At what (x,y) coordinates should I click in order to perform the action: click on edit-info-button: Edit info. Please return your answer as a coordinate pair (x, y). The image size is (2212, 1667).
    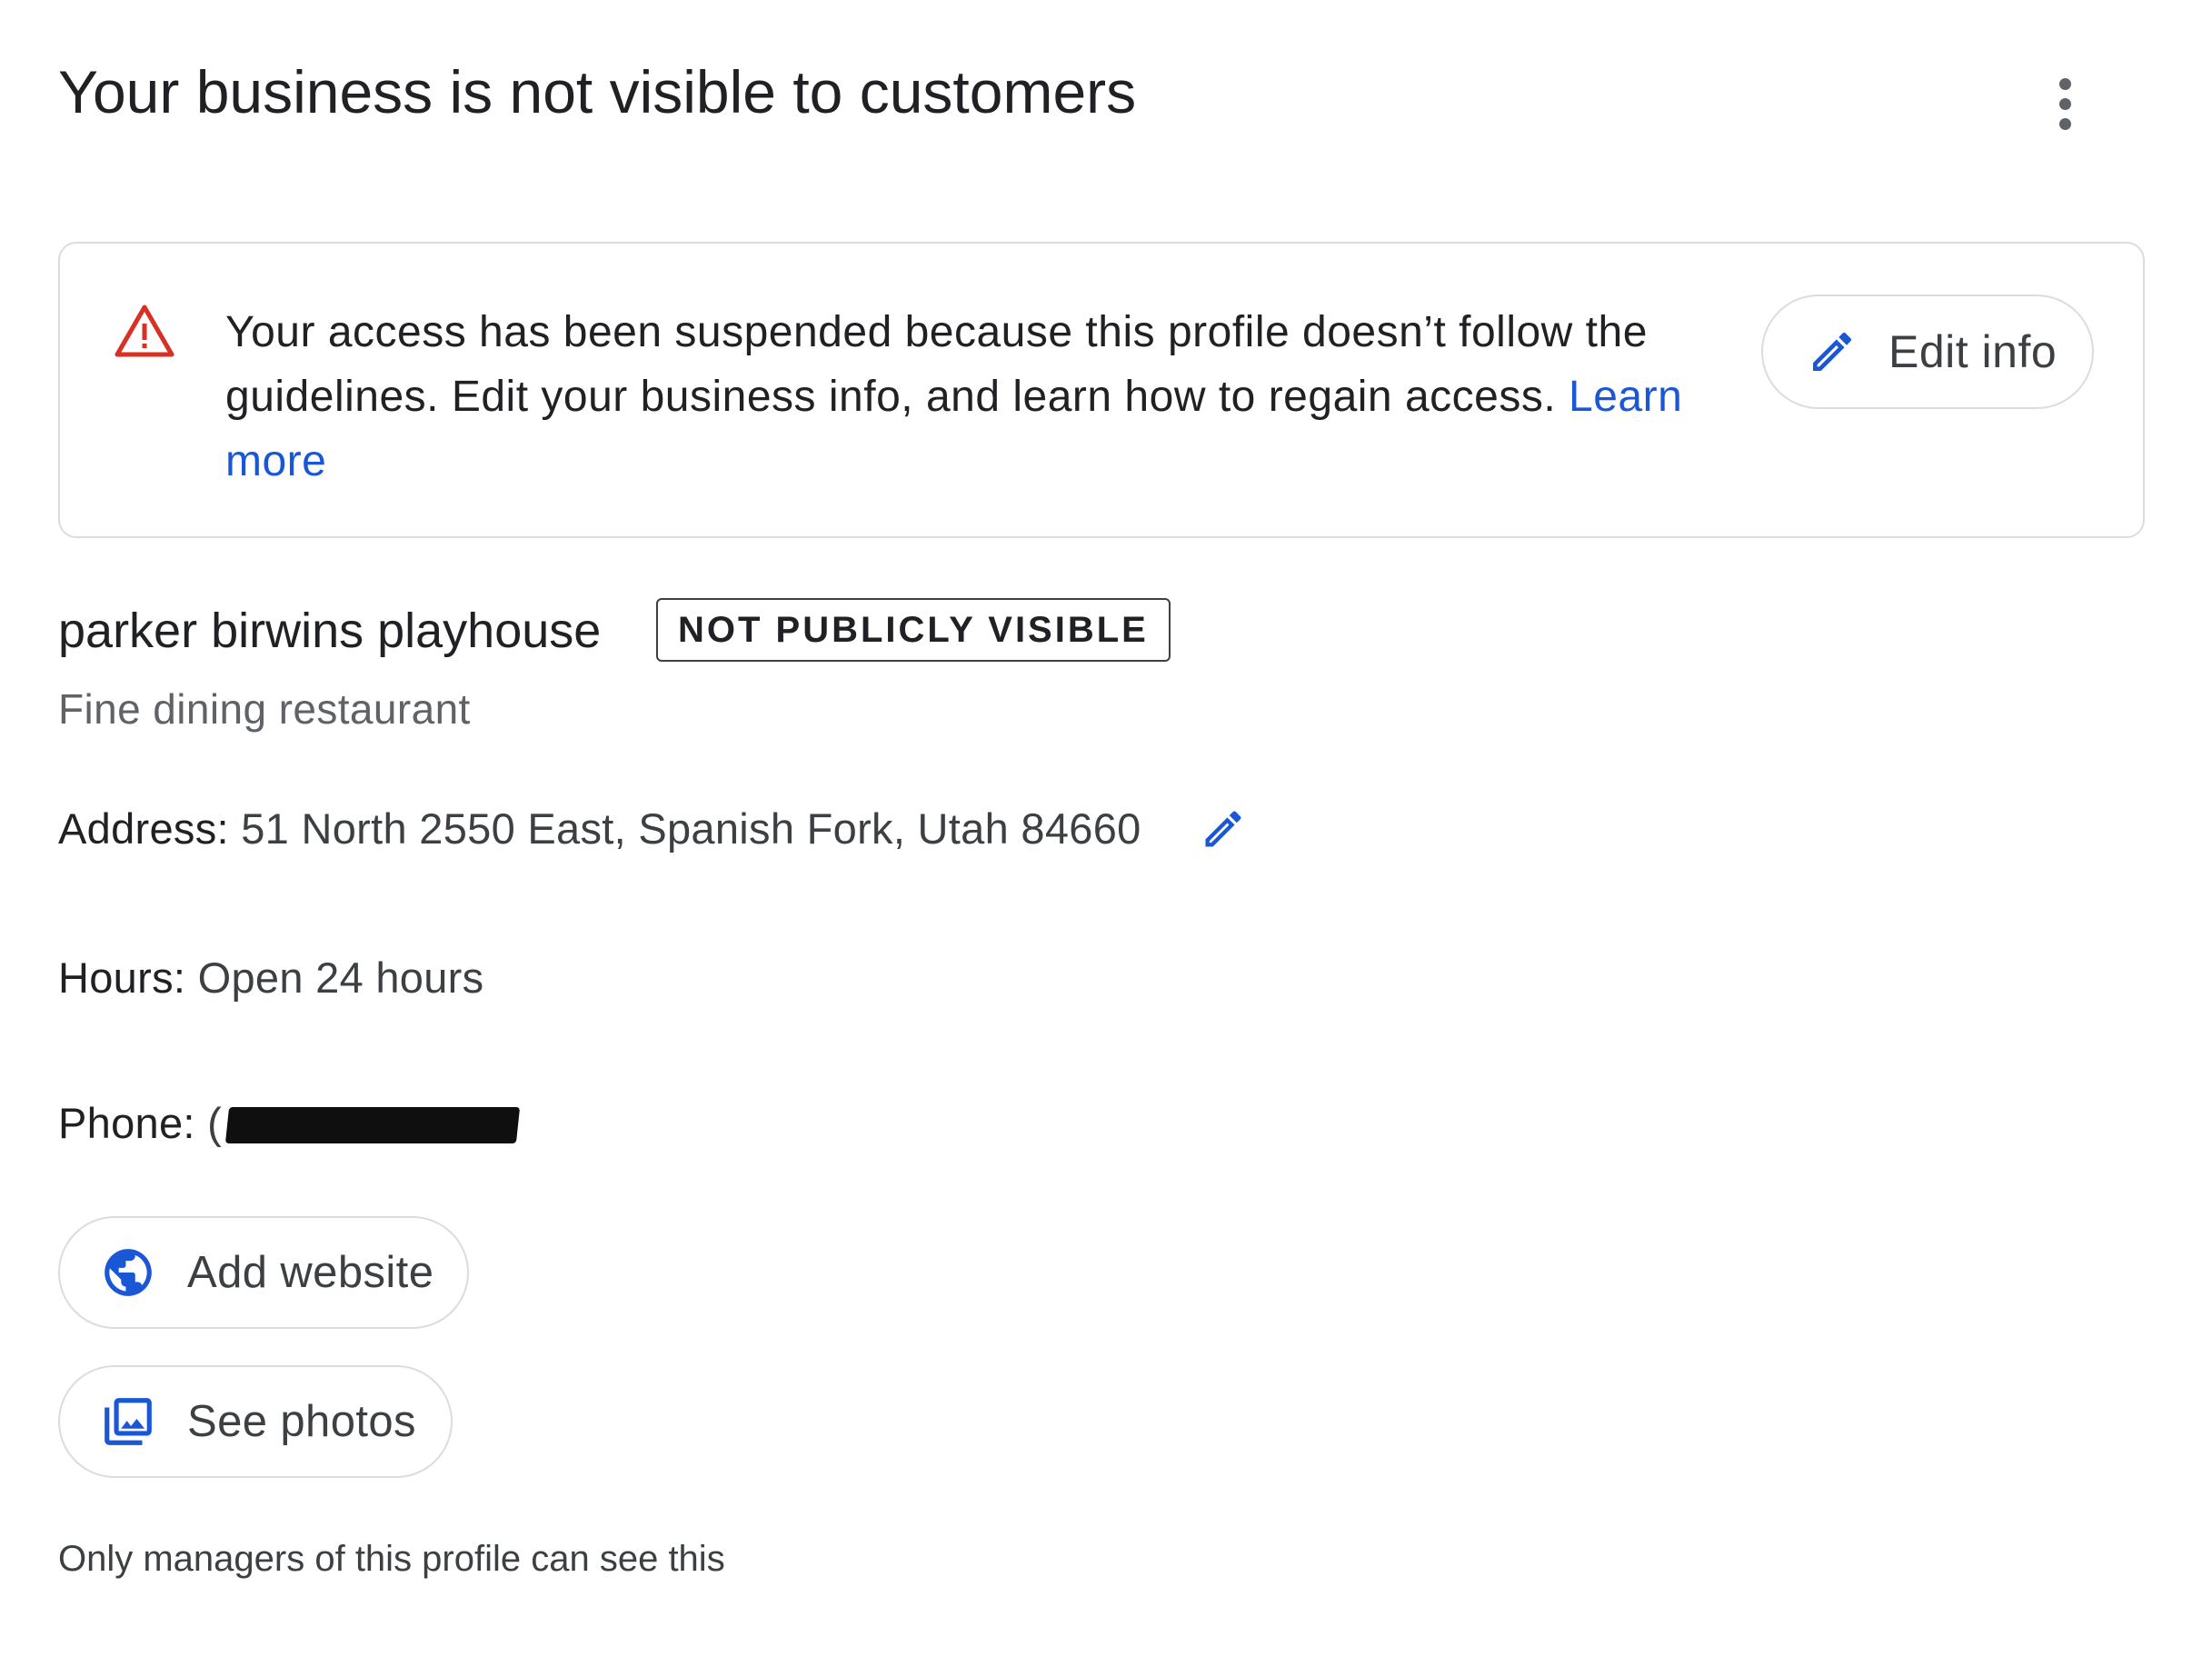
    Looking at the image, I should click on (1928, 351).